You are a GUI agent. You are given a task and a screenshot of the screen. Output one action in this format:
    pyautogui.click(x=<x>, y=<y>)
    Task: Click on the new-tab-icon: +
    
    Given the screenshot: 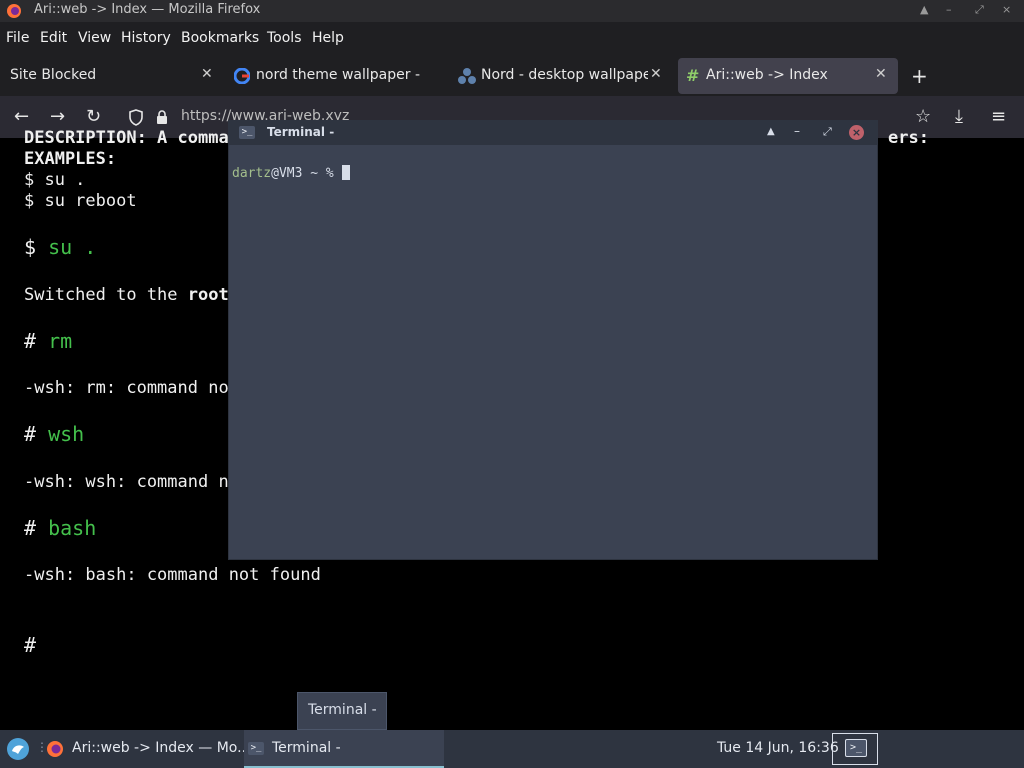 What is the action you would take?
    pyautogui.click(x=919, y=76)
    